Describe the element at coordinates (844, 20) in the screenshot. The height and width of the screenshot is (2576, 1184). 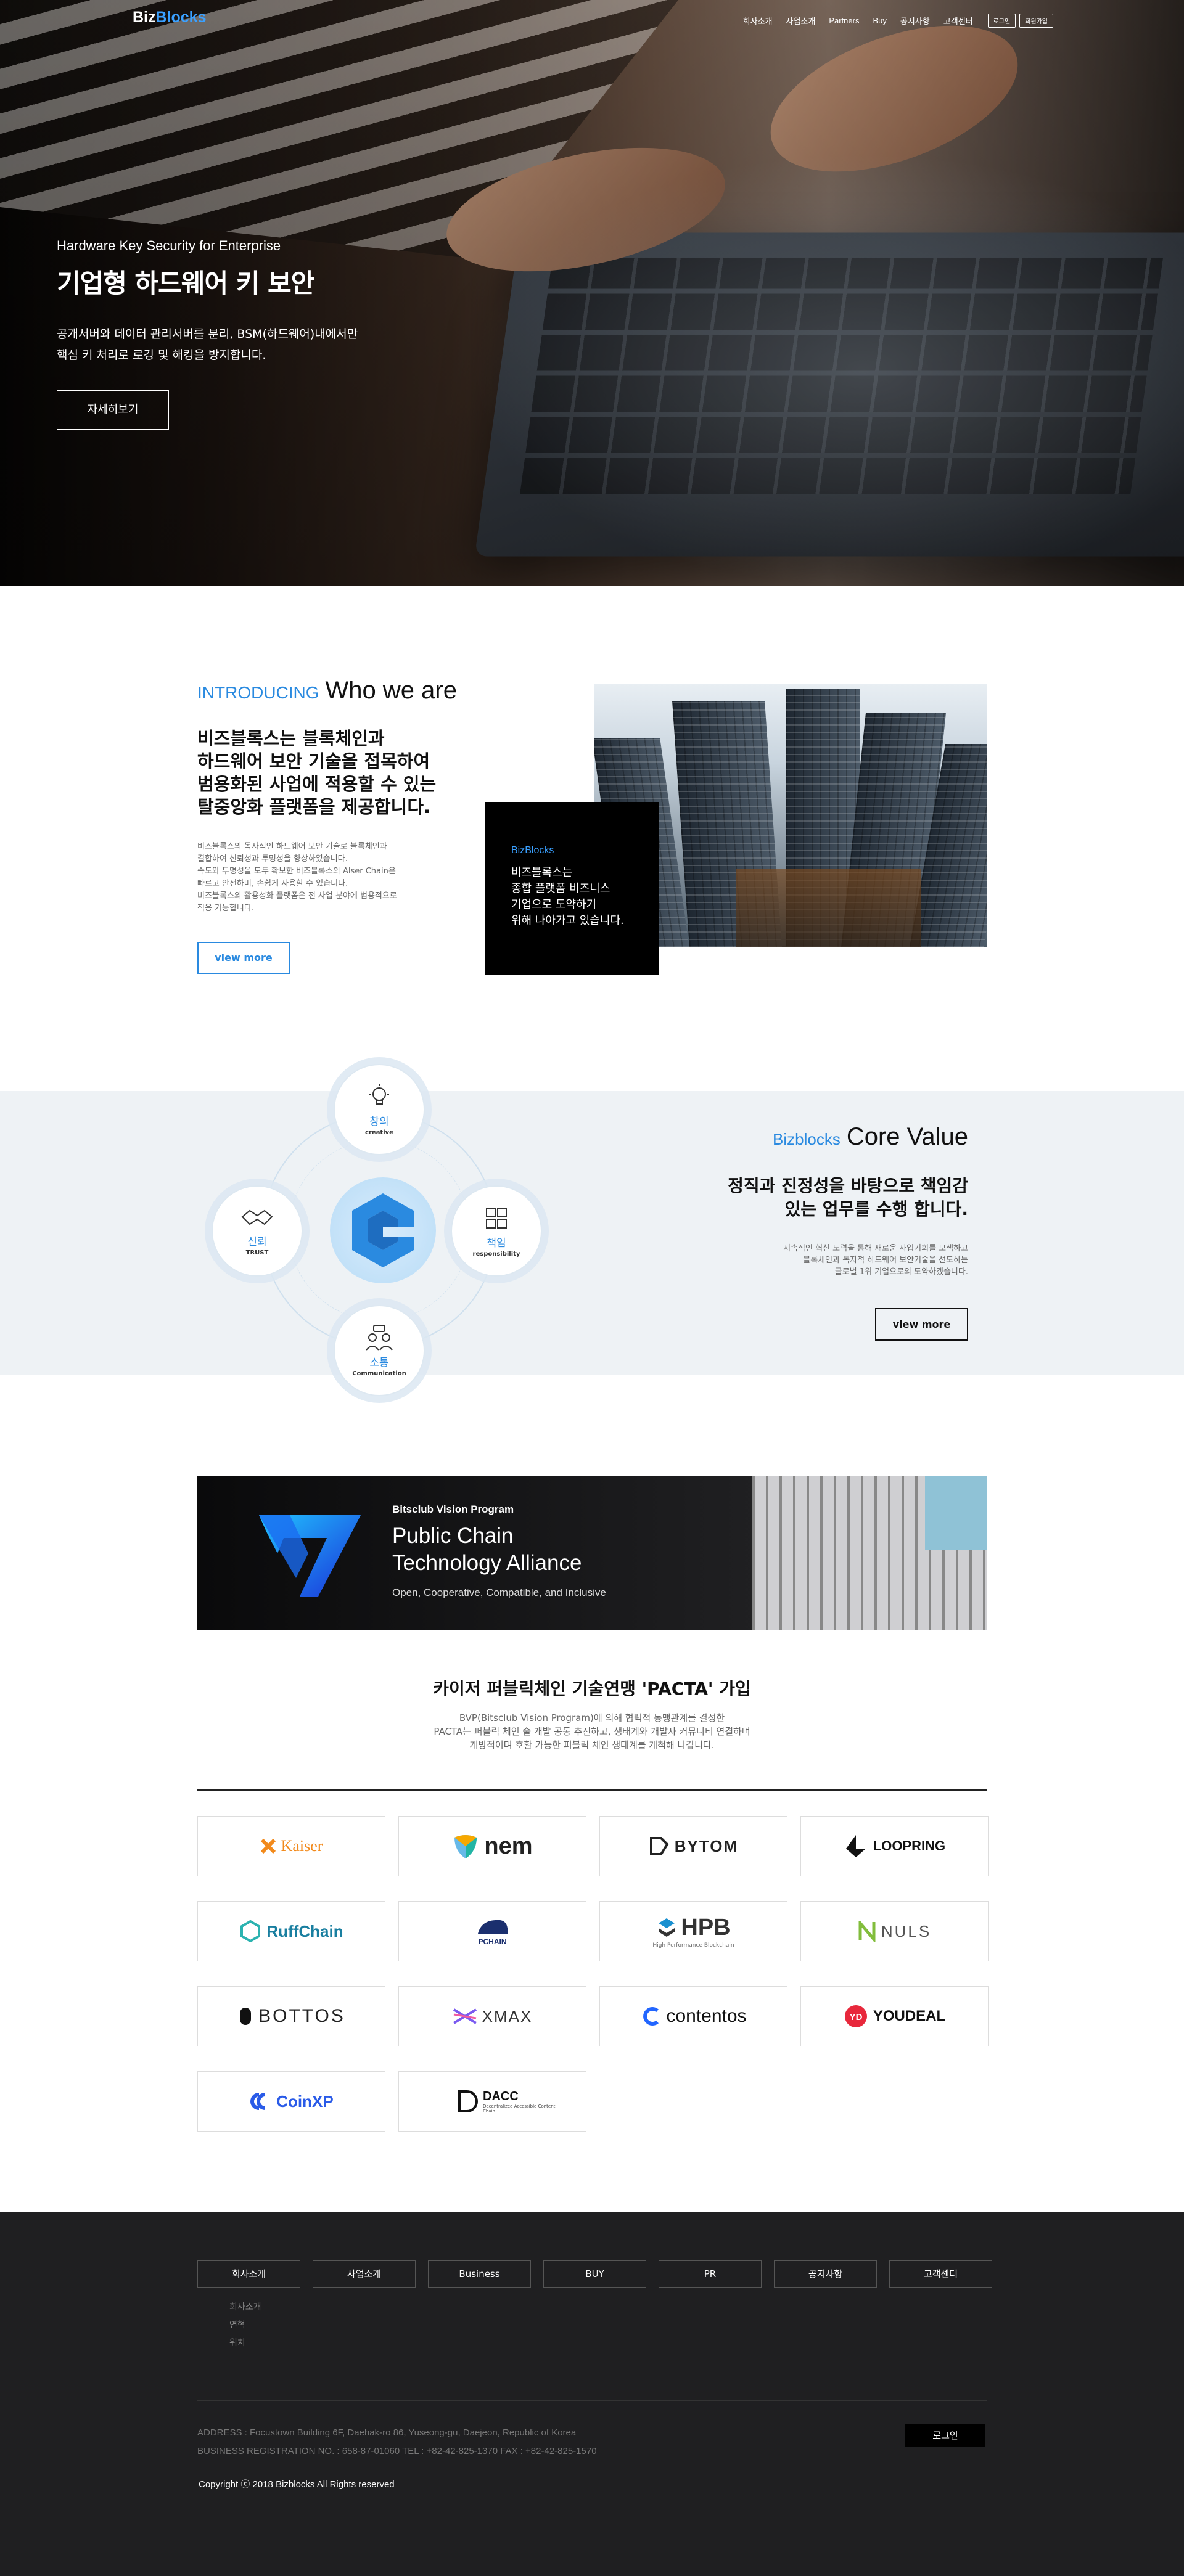
I see `menu-partners: Partners` at that location.